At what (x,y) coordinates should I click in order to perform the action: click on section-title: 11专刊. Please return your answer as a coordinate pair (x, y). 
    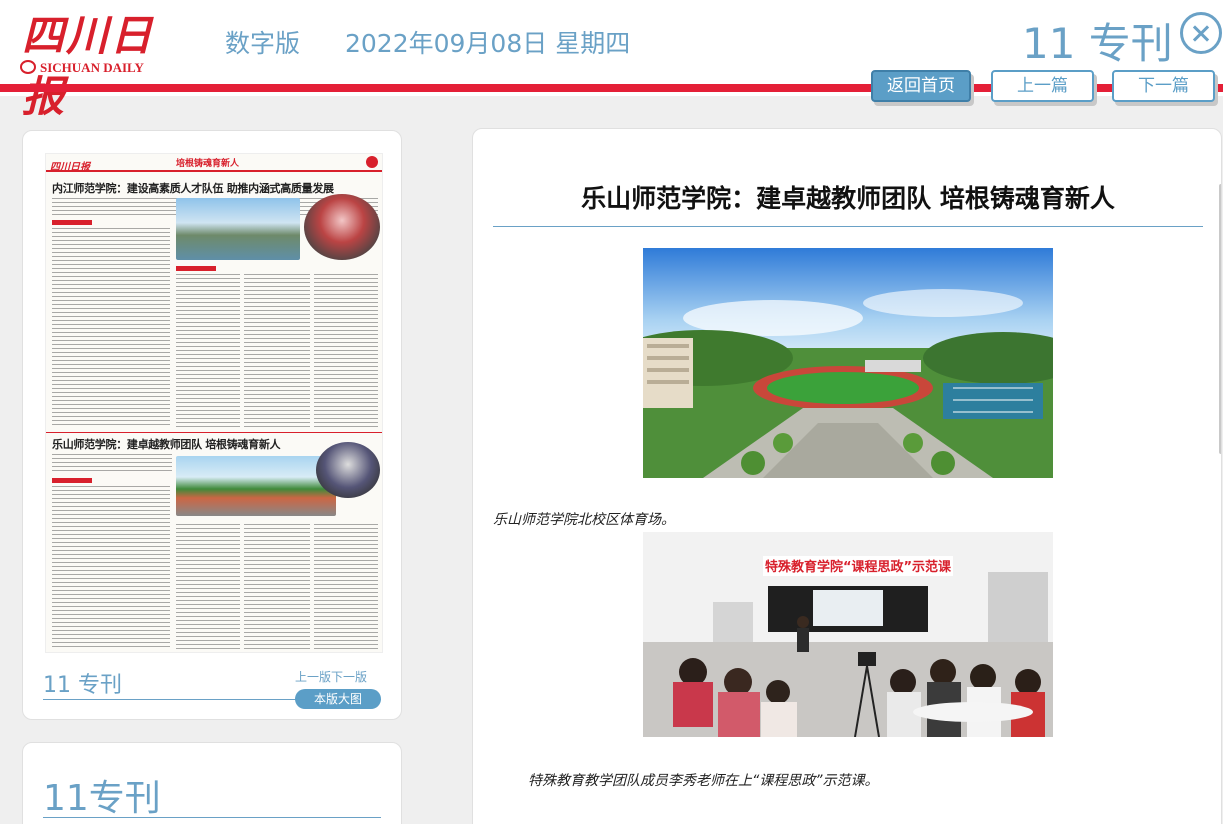
    Looking at the image, I should click on (102, 798).